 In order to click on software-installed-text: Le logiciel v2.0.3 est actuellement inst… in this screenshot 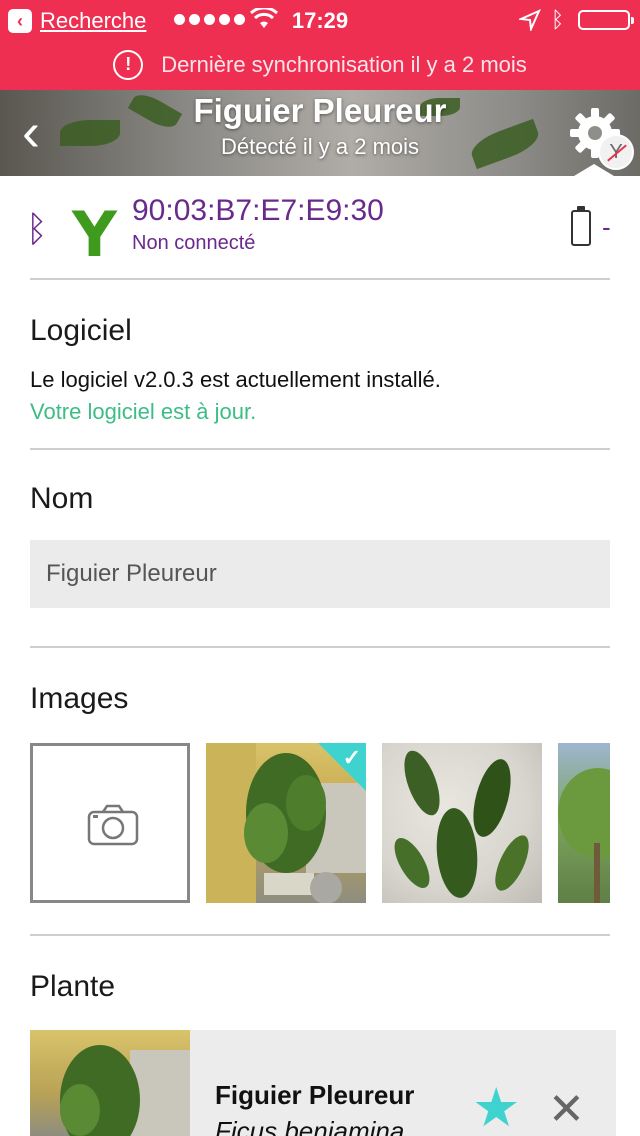, I will do `click(235, 379)`.